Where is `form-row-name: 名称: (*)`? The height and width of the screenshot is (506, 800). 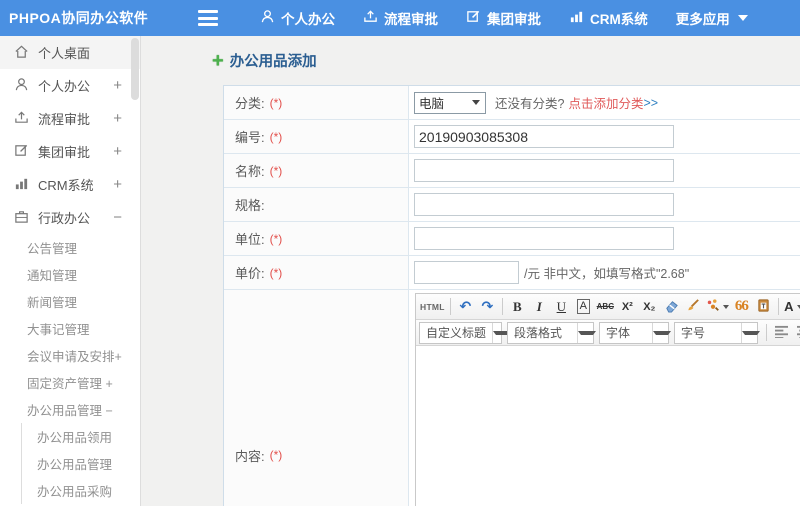
form-row-name: 名称: (*) is located at coordinates (512, 171).